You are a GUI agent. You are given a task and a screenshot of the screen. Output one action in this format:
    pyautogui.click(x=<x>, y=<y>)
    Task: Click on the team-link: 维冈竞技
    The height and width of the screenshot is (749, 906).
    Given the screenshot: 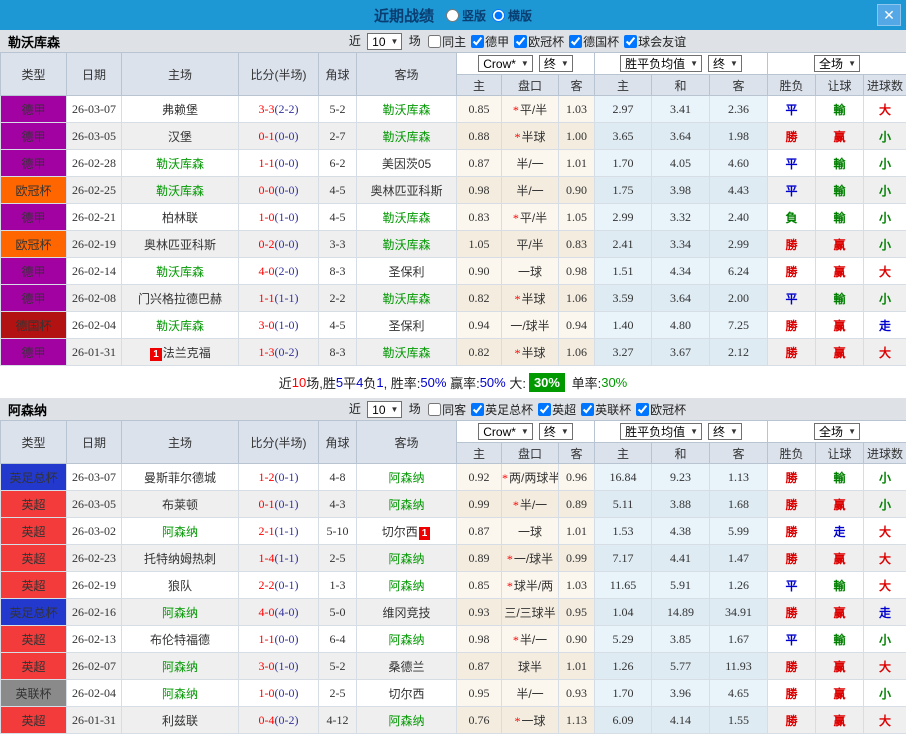 What is the action you would take?
    pyautogui.click(x=406, y=613)
    